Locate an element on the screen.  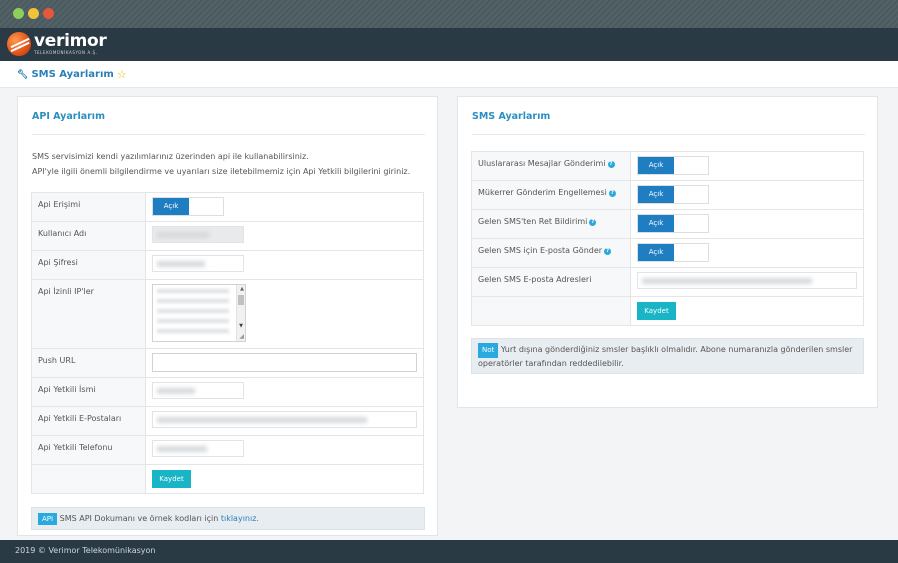
page-title: 🔧︎ SMS Ayarlarım ☆ is located at coordinates (72, 74).